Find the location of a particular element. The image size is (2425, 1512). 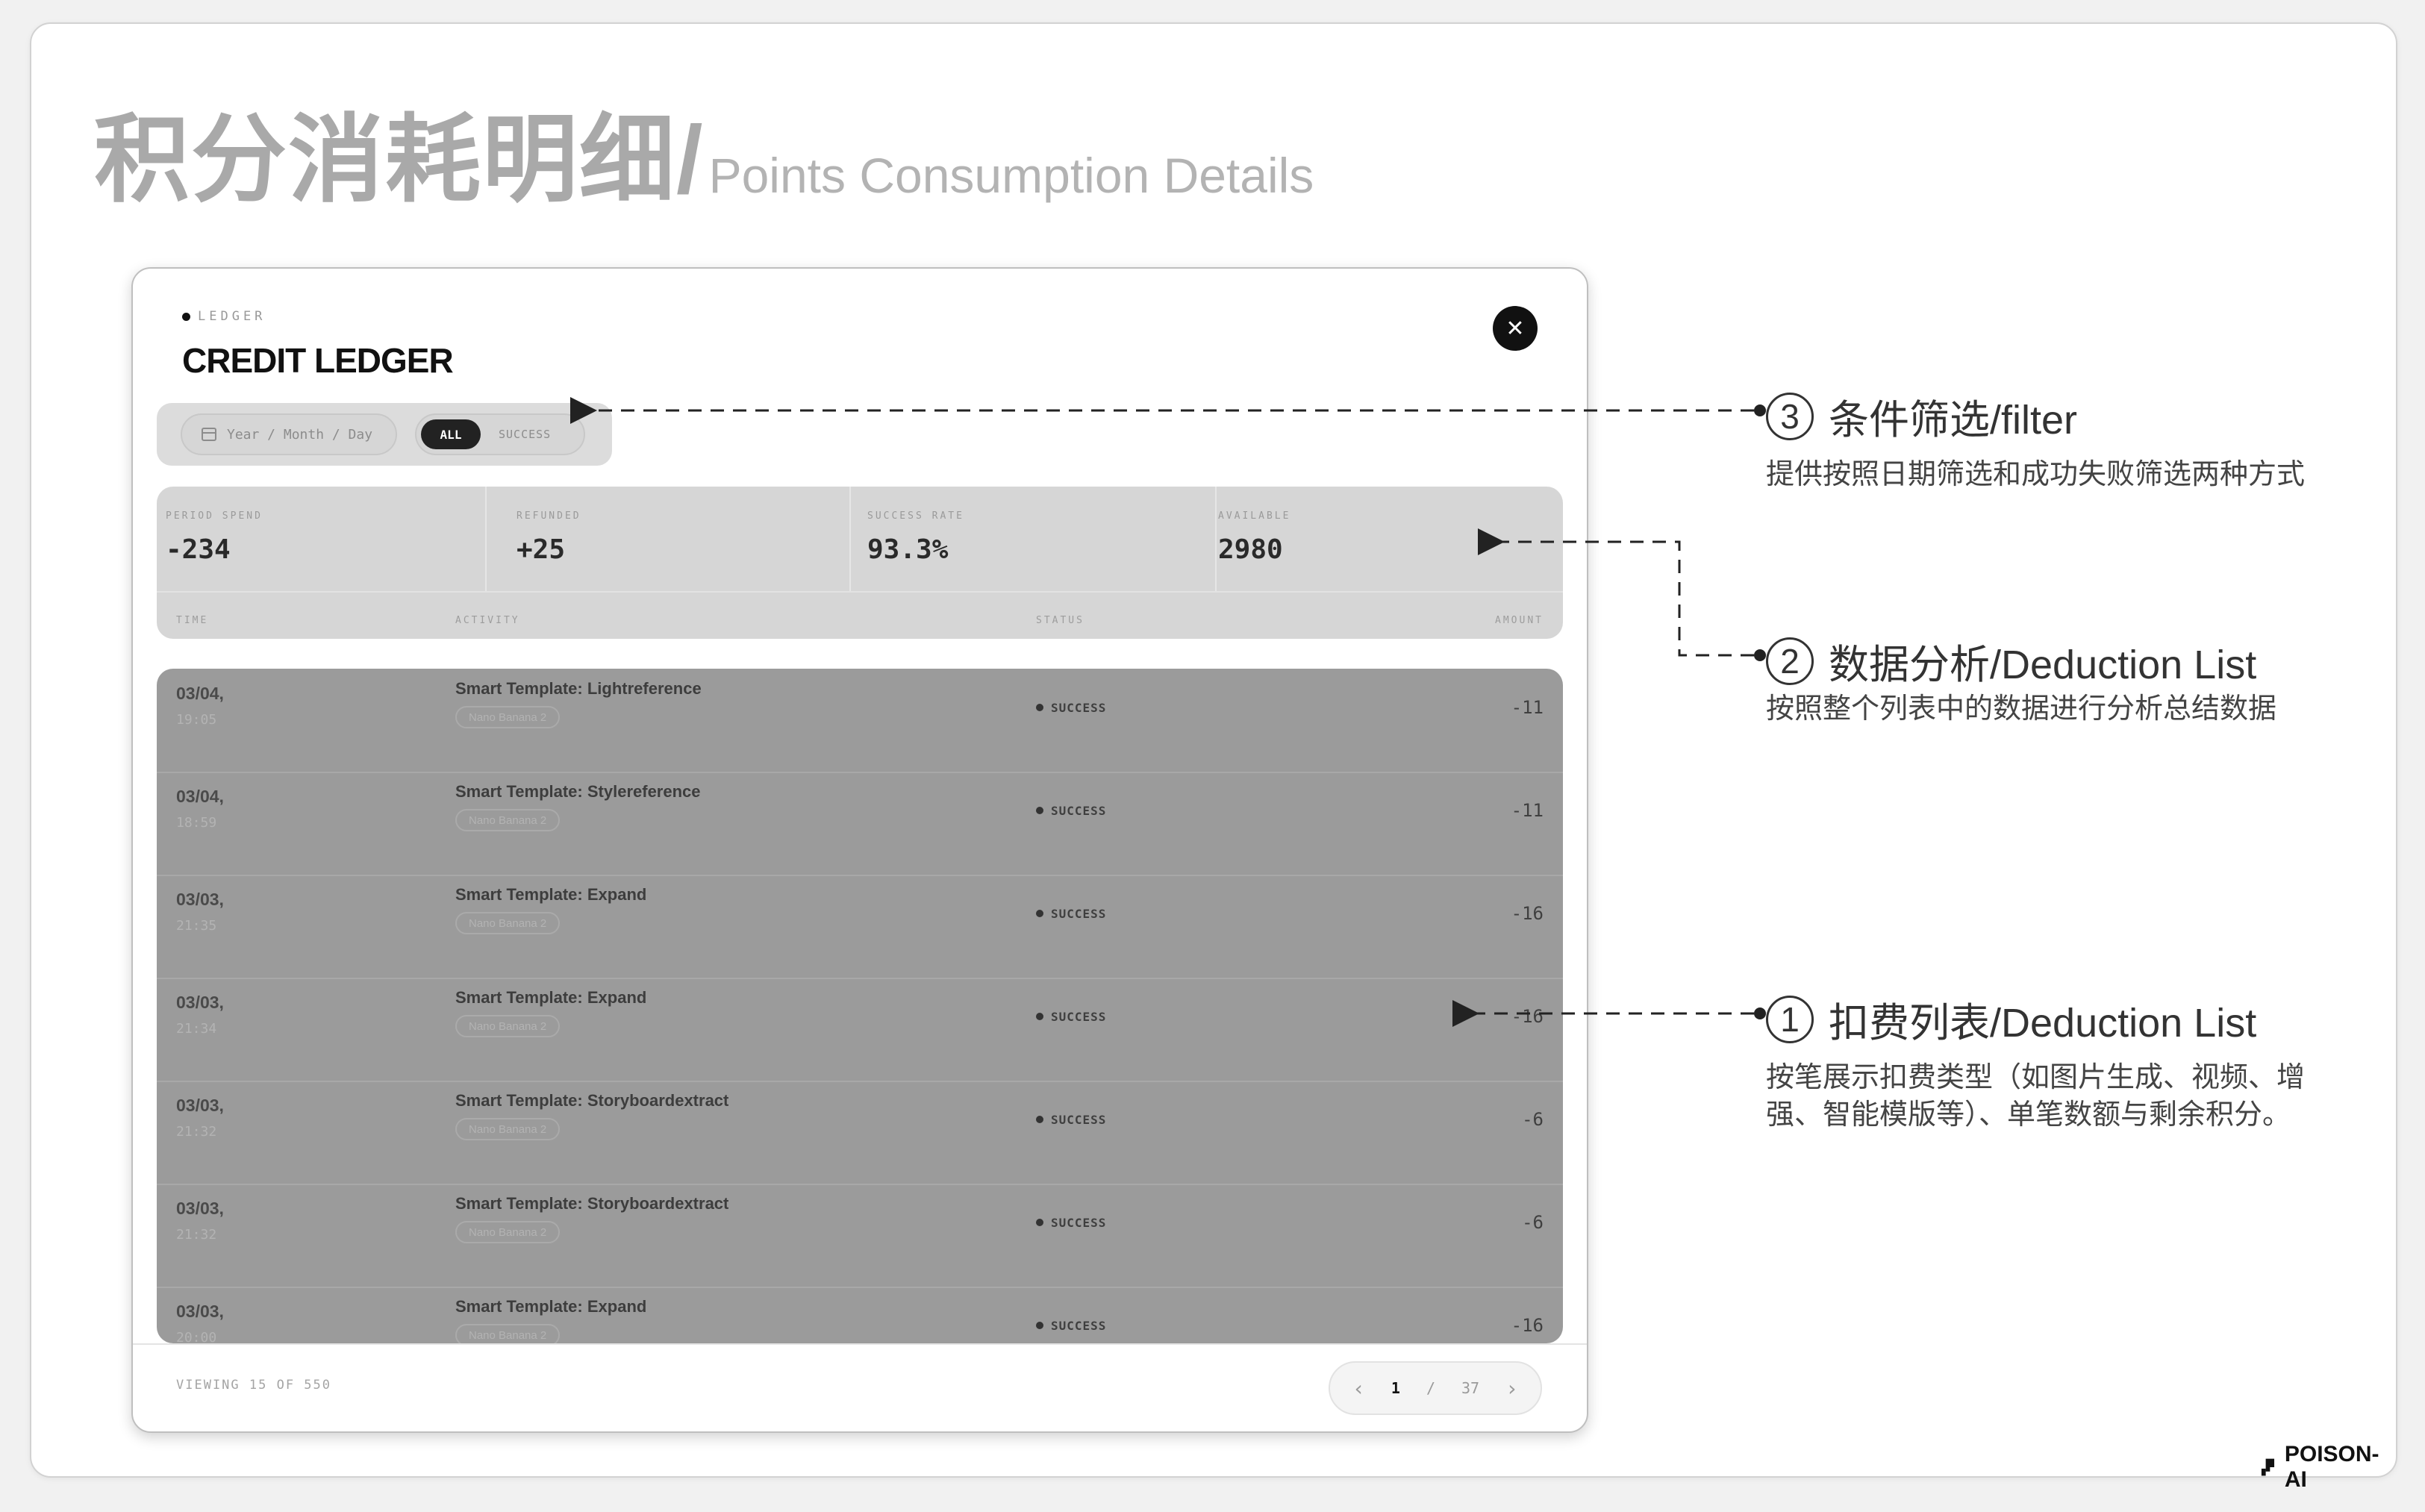

status-all-button: ALL is located at coordinates (451, 434).